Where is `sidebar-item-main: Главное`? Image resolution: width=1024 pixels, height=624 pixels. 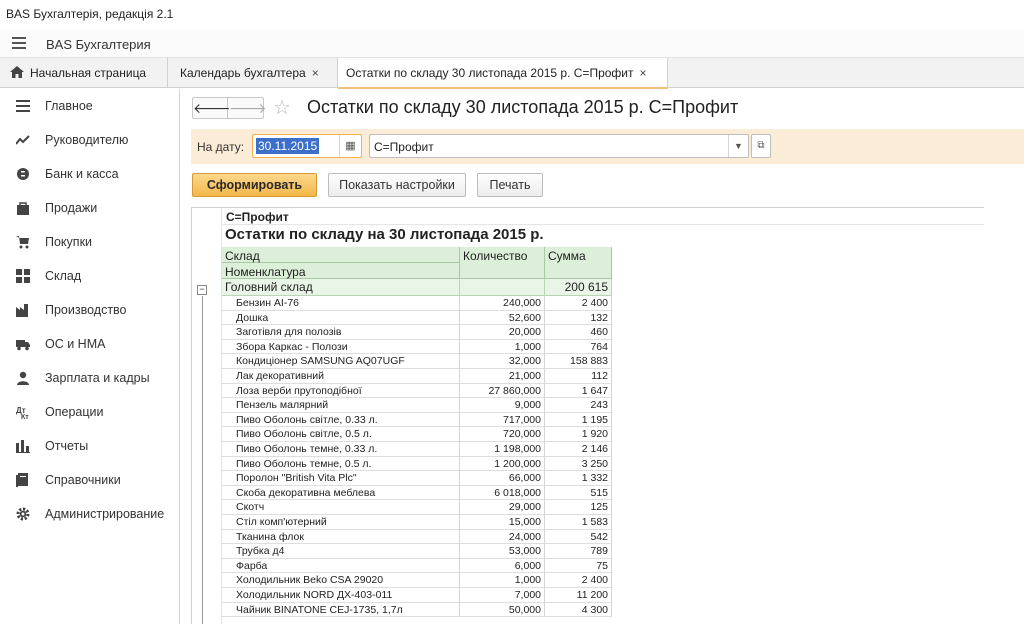 sidebar-item-main: Главное is located at coordinates (90, 106).